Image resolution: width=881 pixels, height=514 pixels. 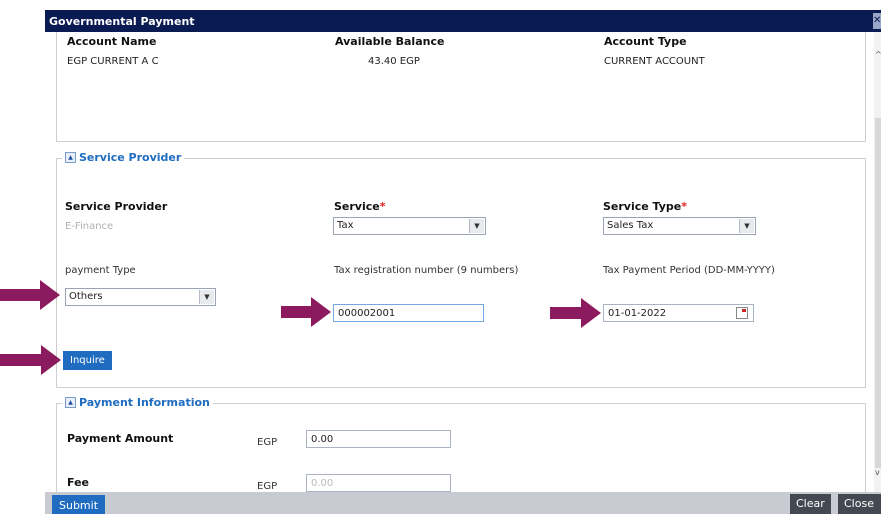 I want to click on payment-information-legend-label: Payment Information, so click(x=144, y=402).